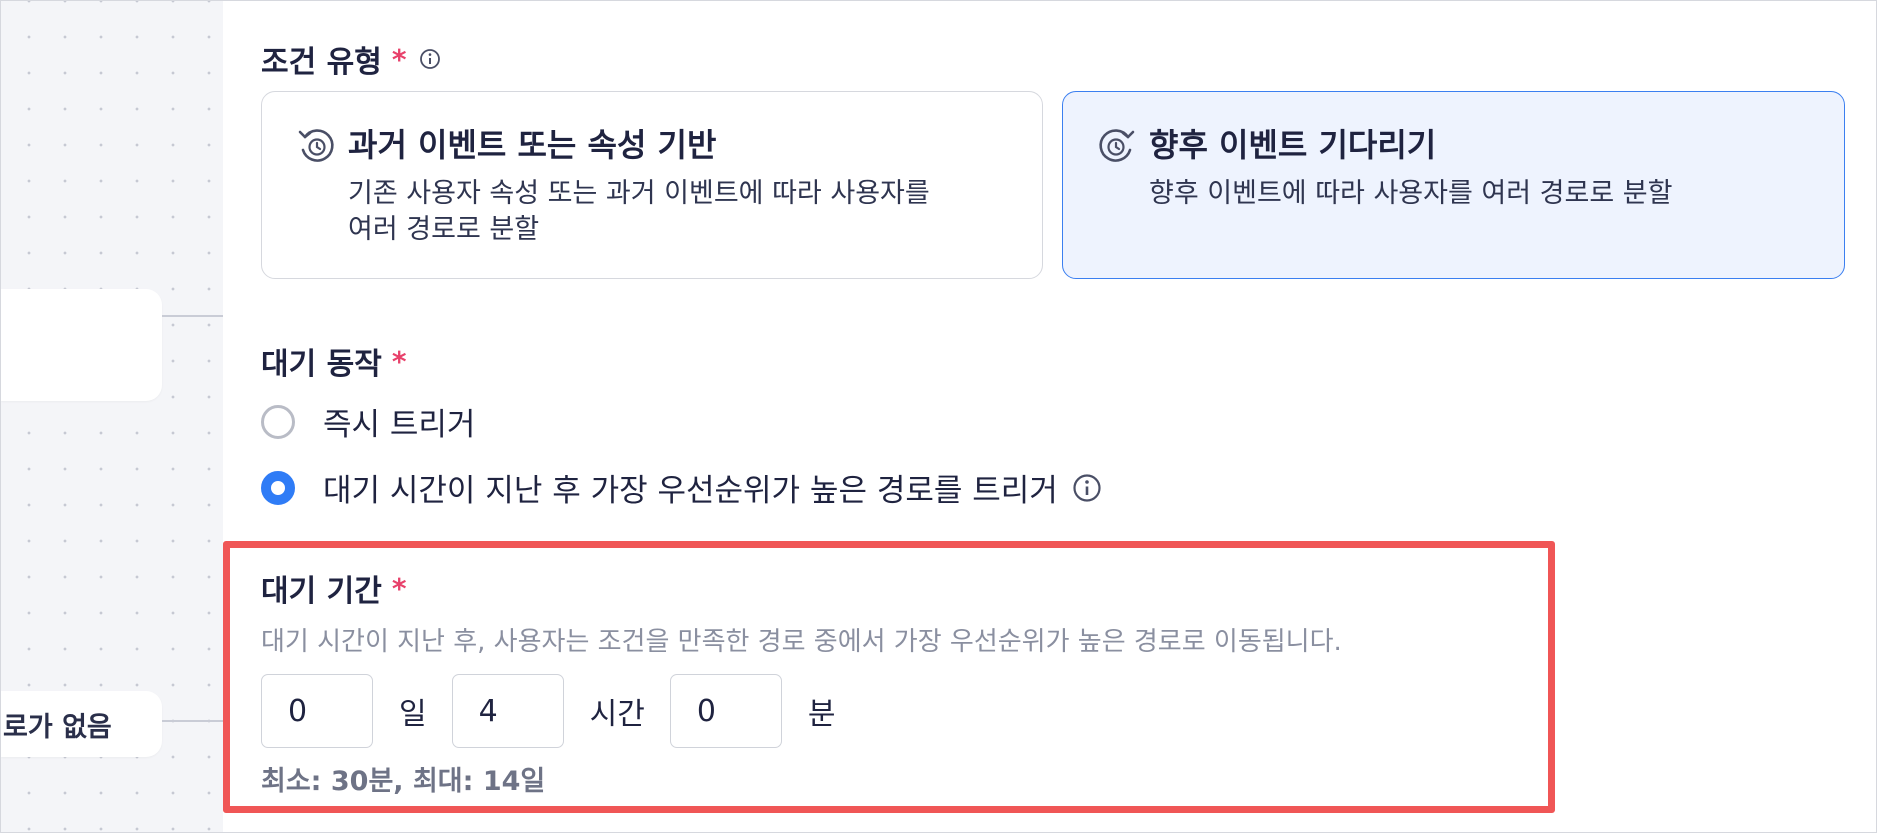 The image size is (1877, 833). I want to click on radio-button, so click(278, 421).